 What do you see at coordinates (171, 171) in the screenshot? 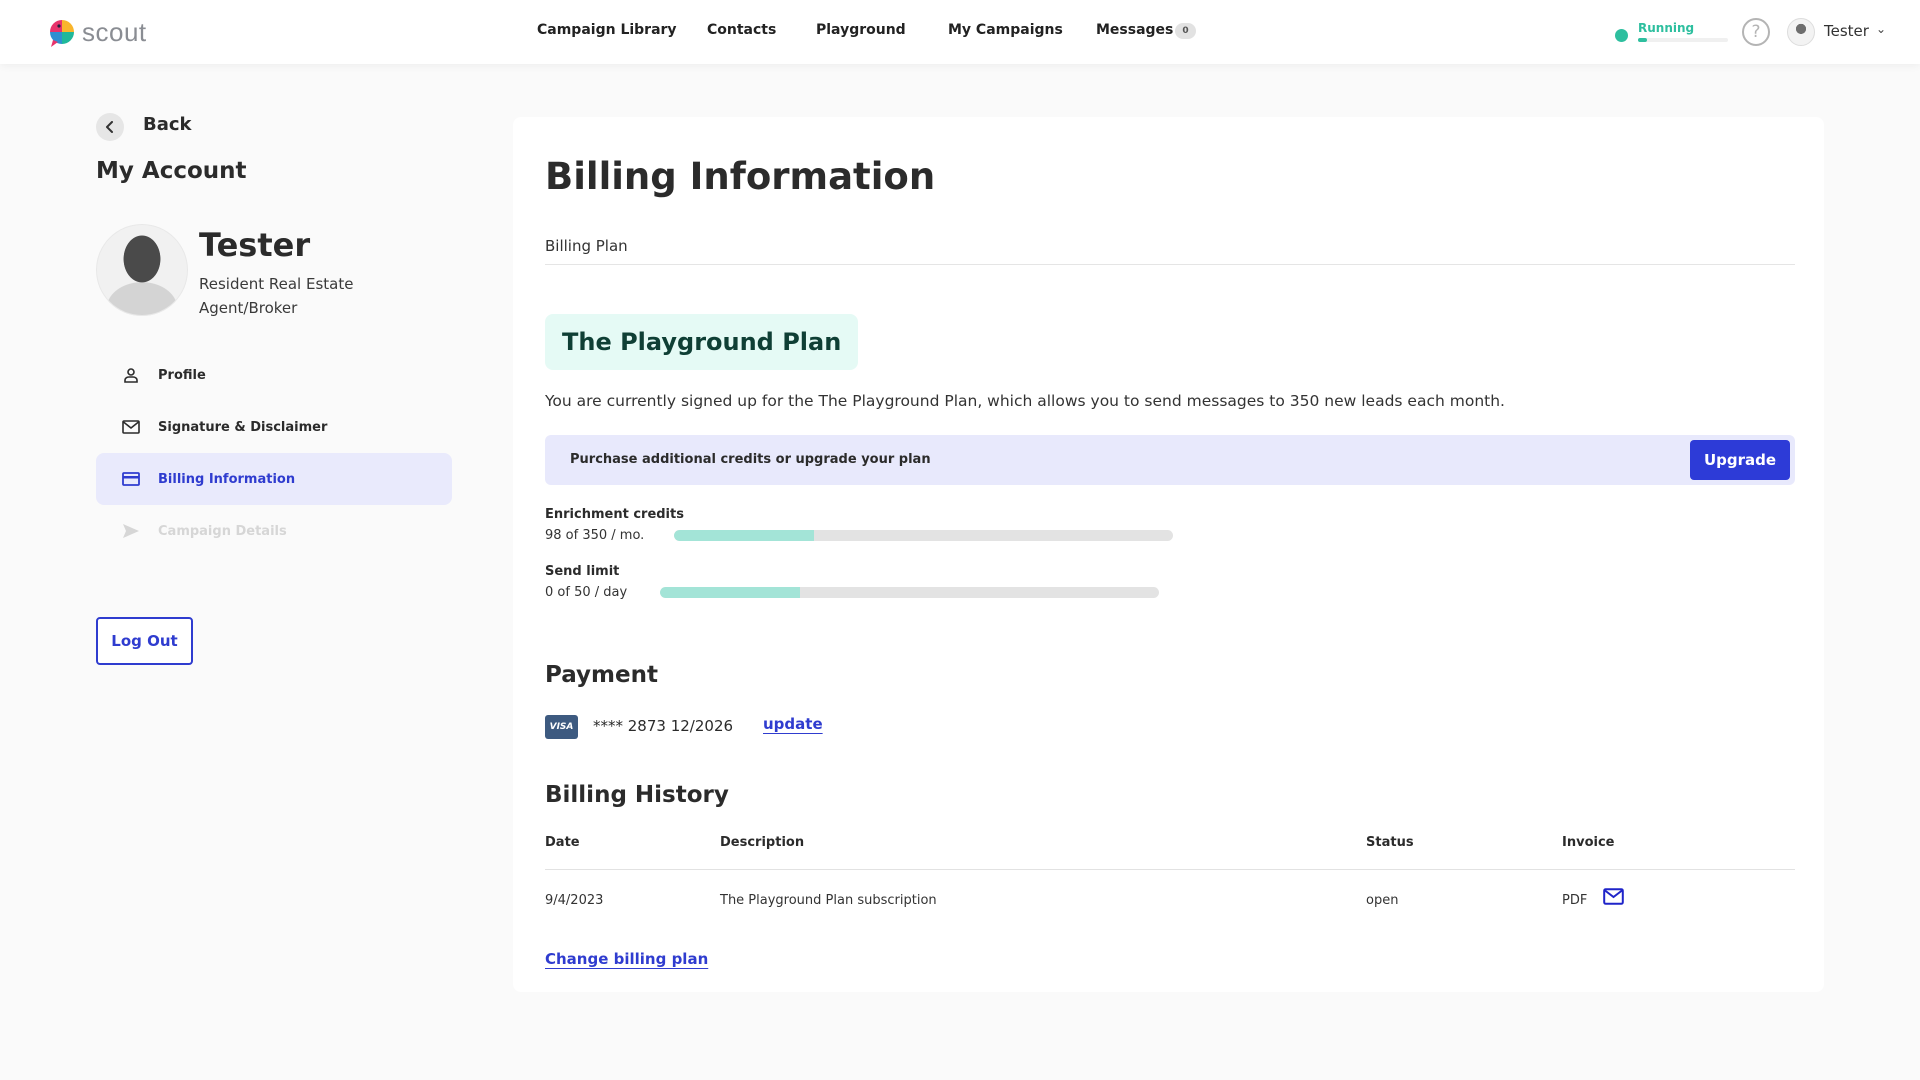
I see `my-account-heading: My Account` at bounding box center [171, 171].